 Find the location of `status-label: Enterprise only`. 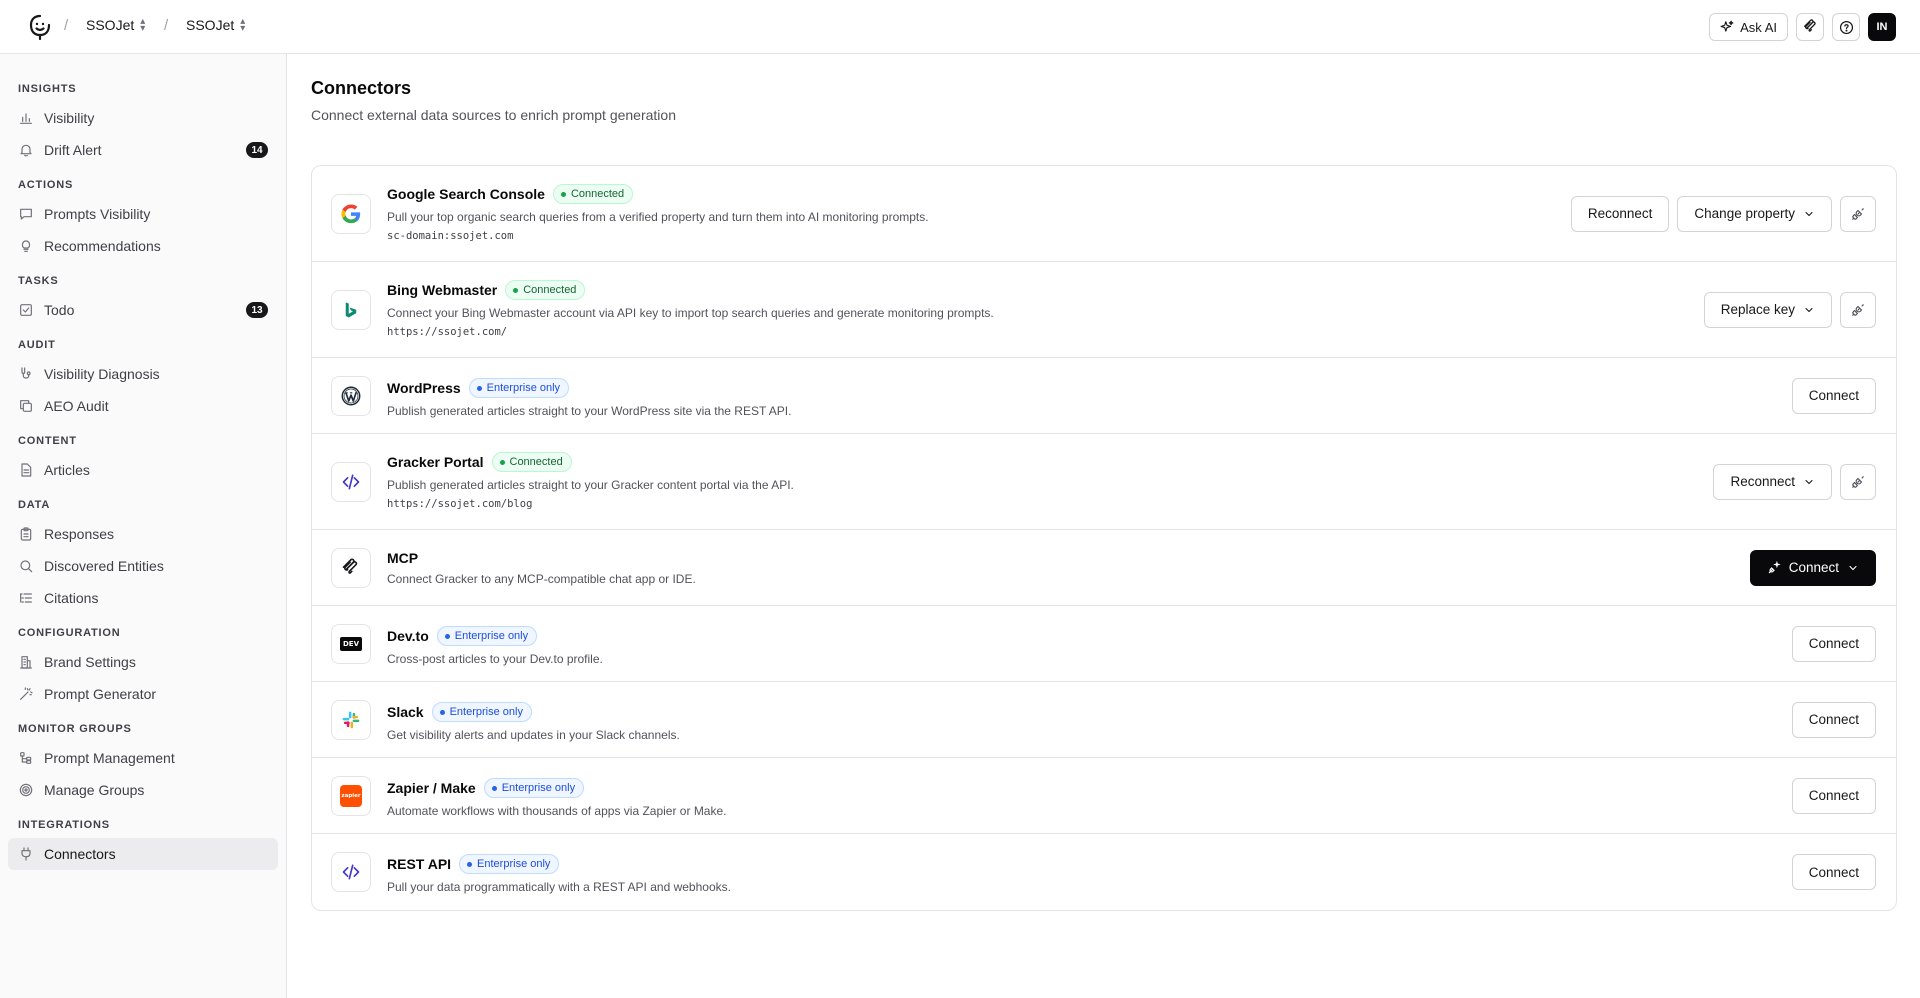

status-label: Enterprise only is located at coordinates (538, 788).